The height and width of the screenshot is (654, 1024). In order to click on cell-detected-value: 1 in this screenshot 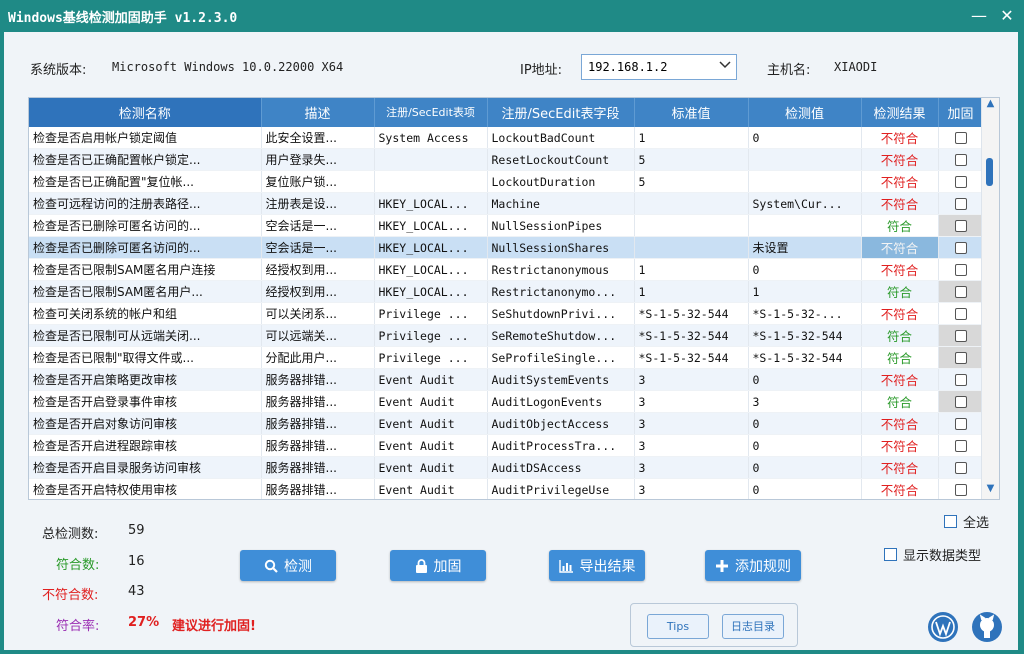, I will do `click(805, 291)`.